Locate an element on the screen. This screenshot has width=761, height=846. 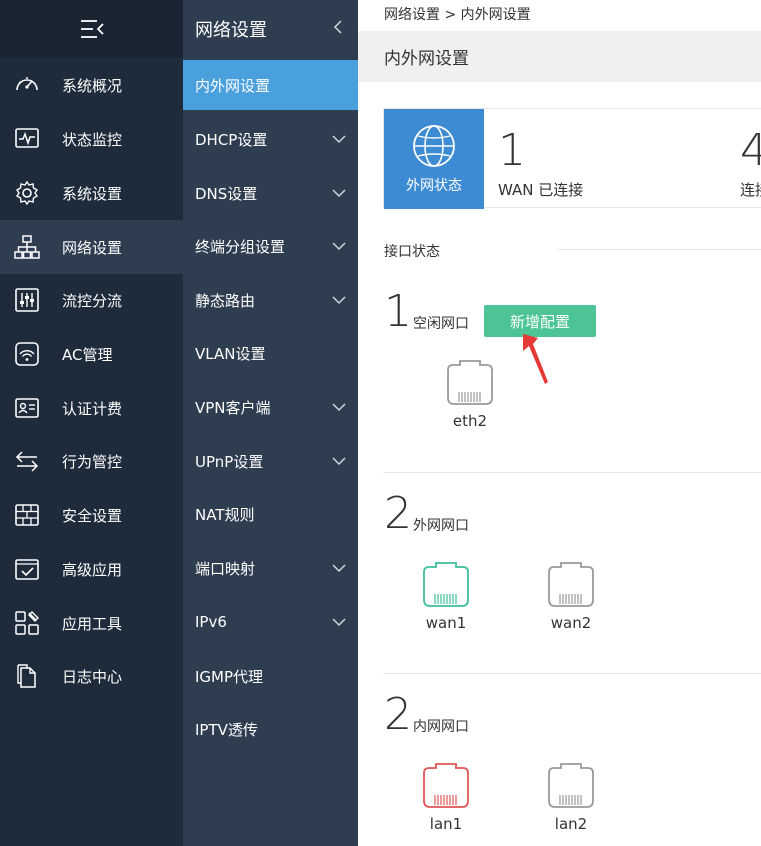
sidebar-item-label: AC管理 is located at coordinates (87, 354).